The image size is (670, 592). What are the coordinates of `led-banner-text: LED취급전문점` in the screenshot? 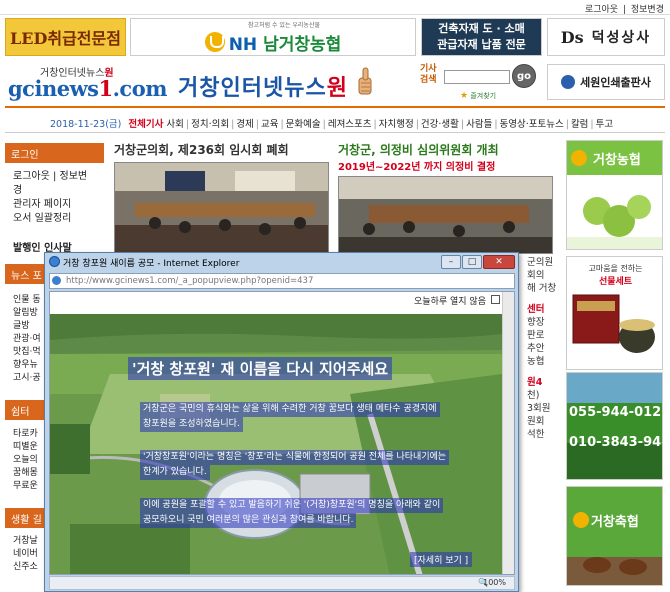 It's located at (65, 38).